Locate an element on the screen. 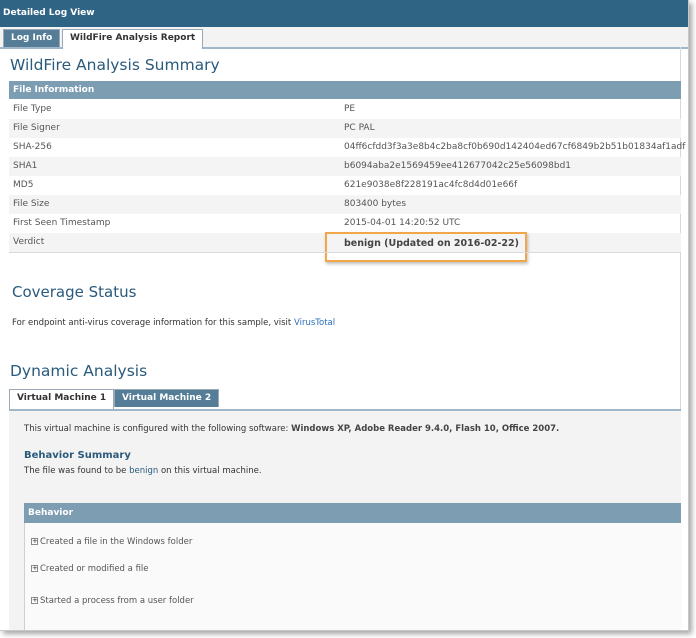 This screenshot has height=638, width=696. tab-virtual-machine-1: Virtual Machine 1 is located at coordinates (62, 399).